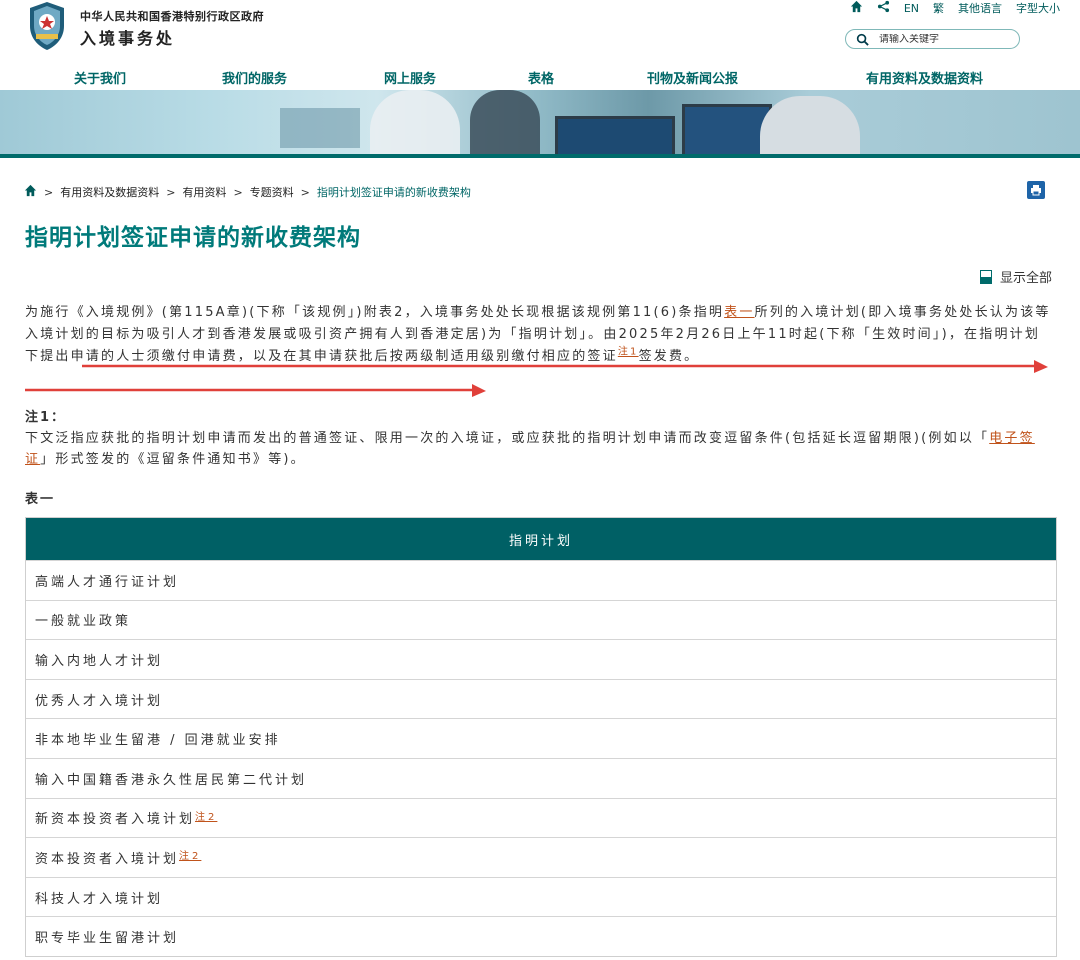 The width and height of the screenshot is (1080, 960). Describe the element at coordinates (541, 698) in the screenshot. I see `table-row: 优秀人才入境计划` at that location.